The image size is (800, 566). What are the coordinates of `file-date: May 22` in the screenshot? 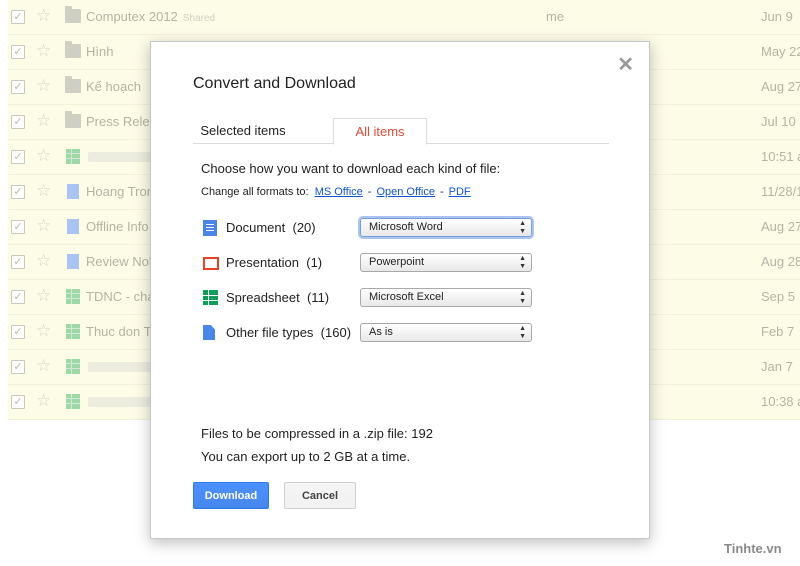 It's located at (780, 51).